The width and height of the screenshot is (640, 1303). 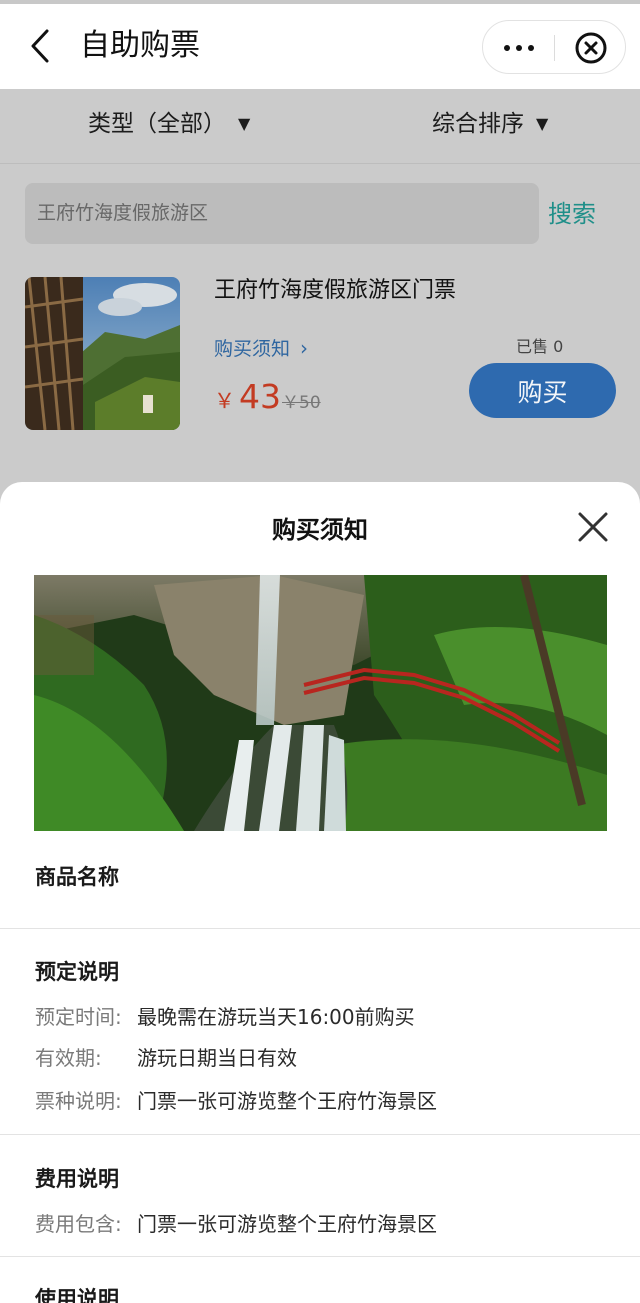 I want to click on back-button, so click(x=40, y=46).